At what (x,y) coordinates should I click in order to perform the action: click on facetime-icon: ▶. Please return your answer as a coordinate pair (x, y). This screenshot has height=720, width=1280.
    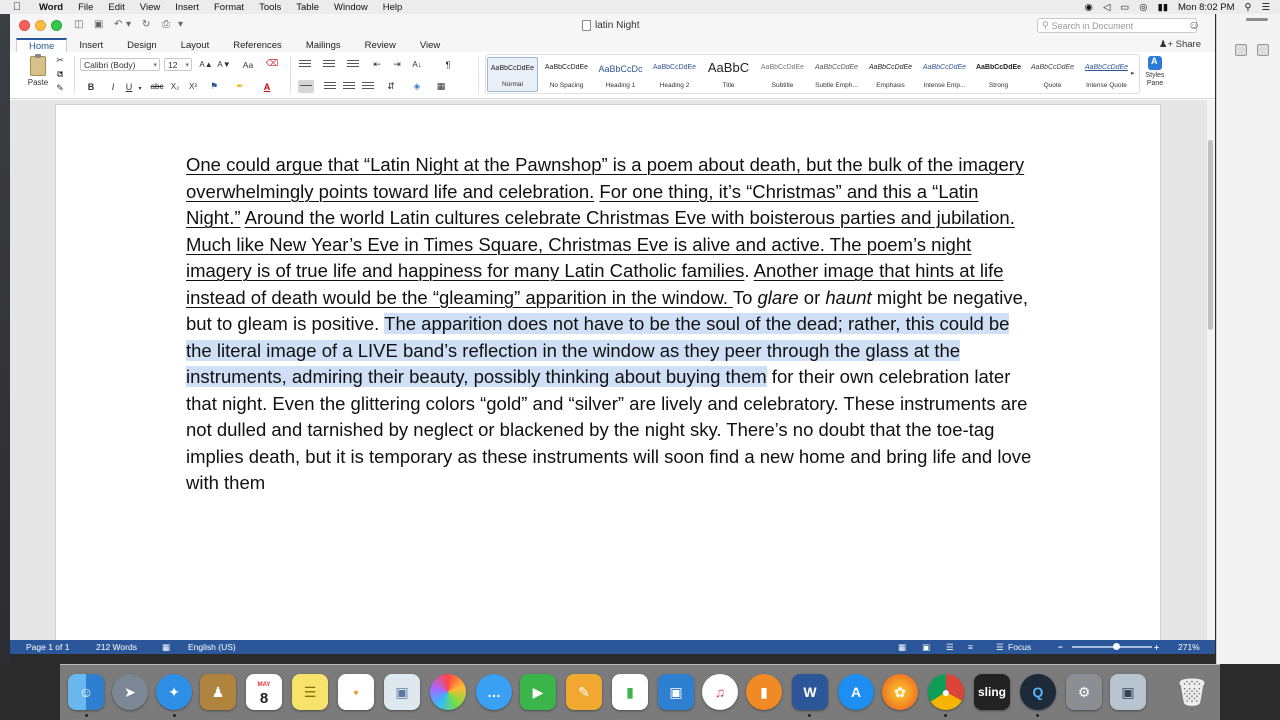
    Looking at the image, I should click on (538, 692).